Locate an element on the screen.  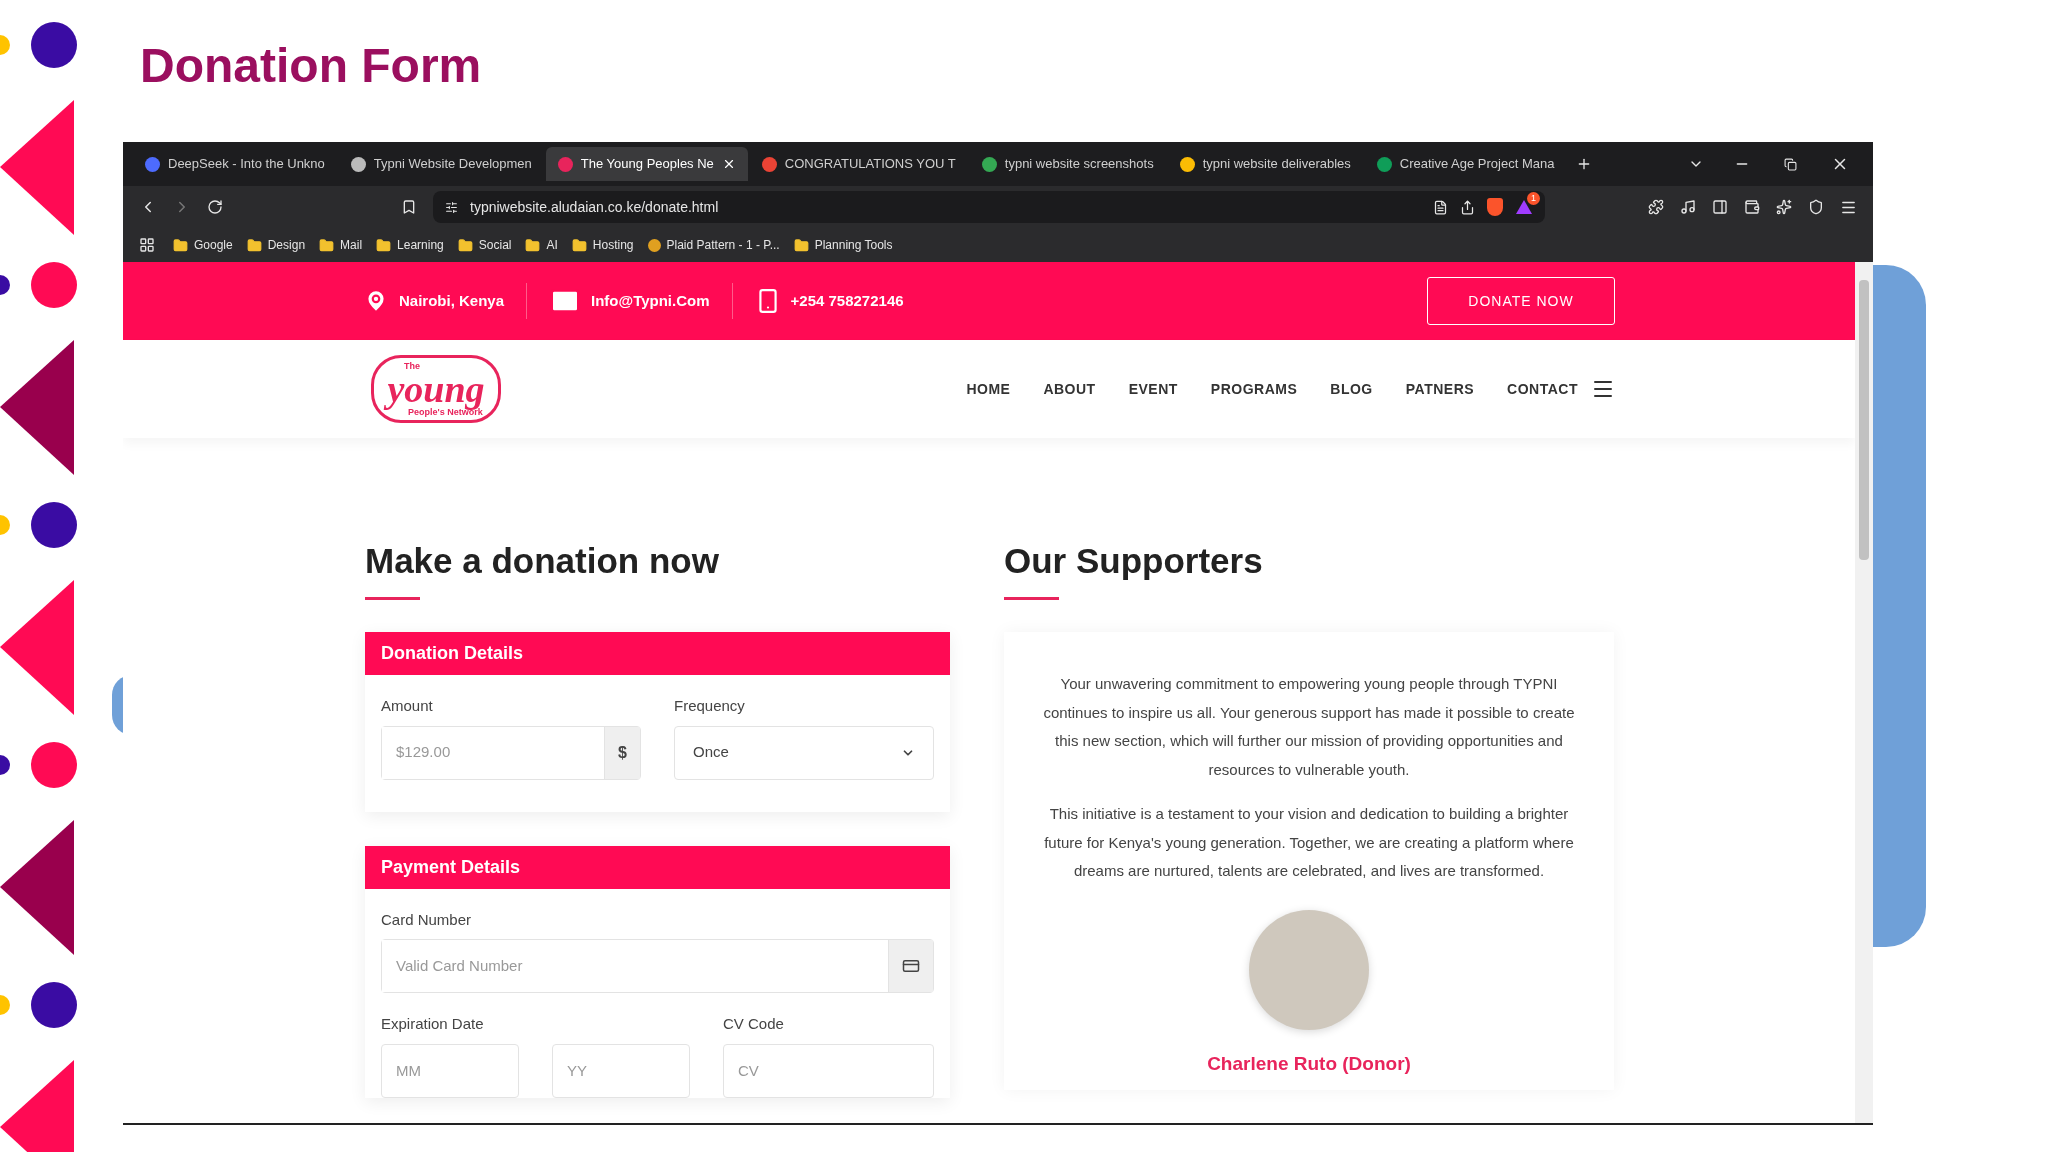
triangle-icon is located at coordinates (1524, 207).